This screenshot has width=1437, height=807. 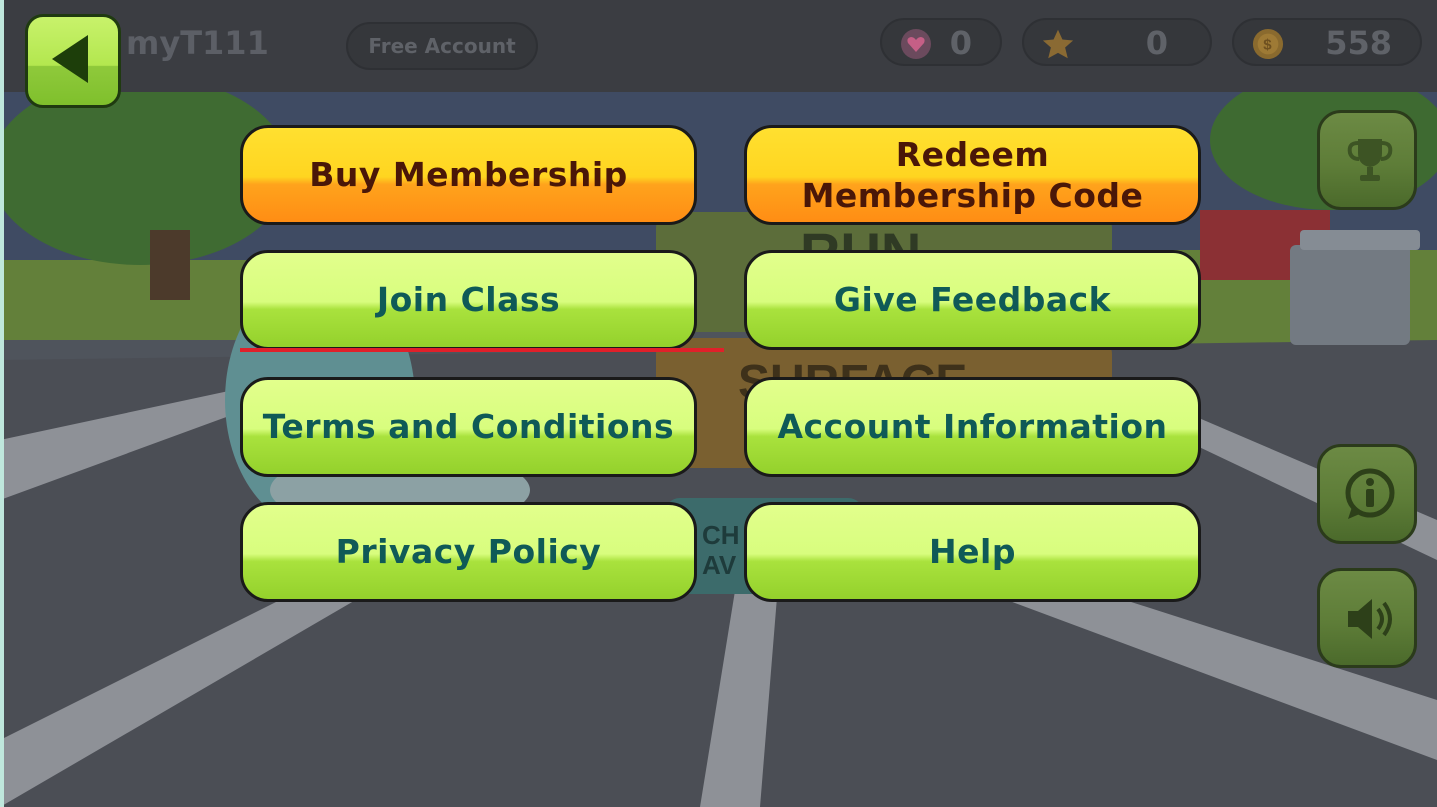 I want to click on info-button, so click(x=1367, y=494).